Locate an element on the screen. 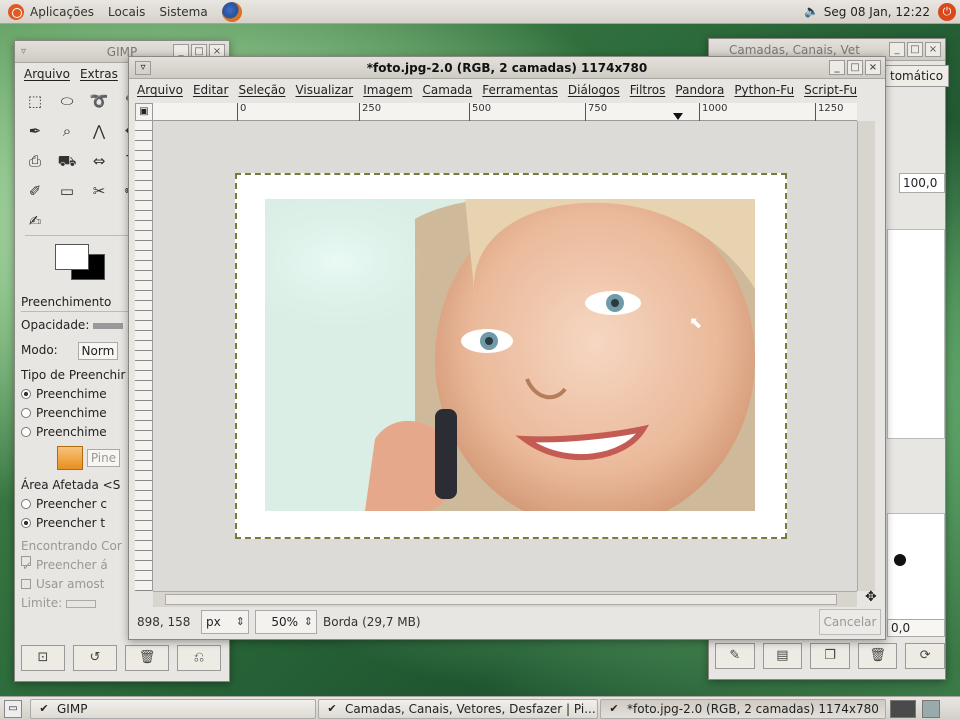  ruler-tick: 750 is located at coordinates (596, 112).